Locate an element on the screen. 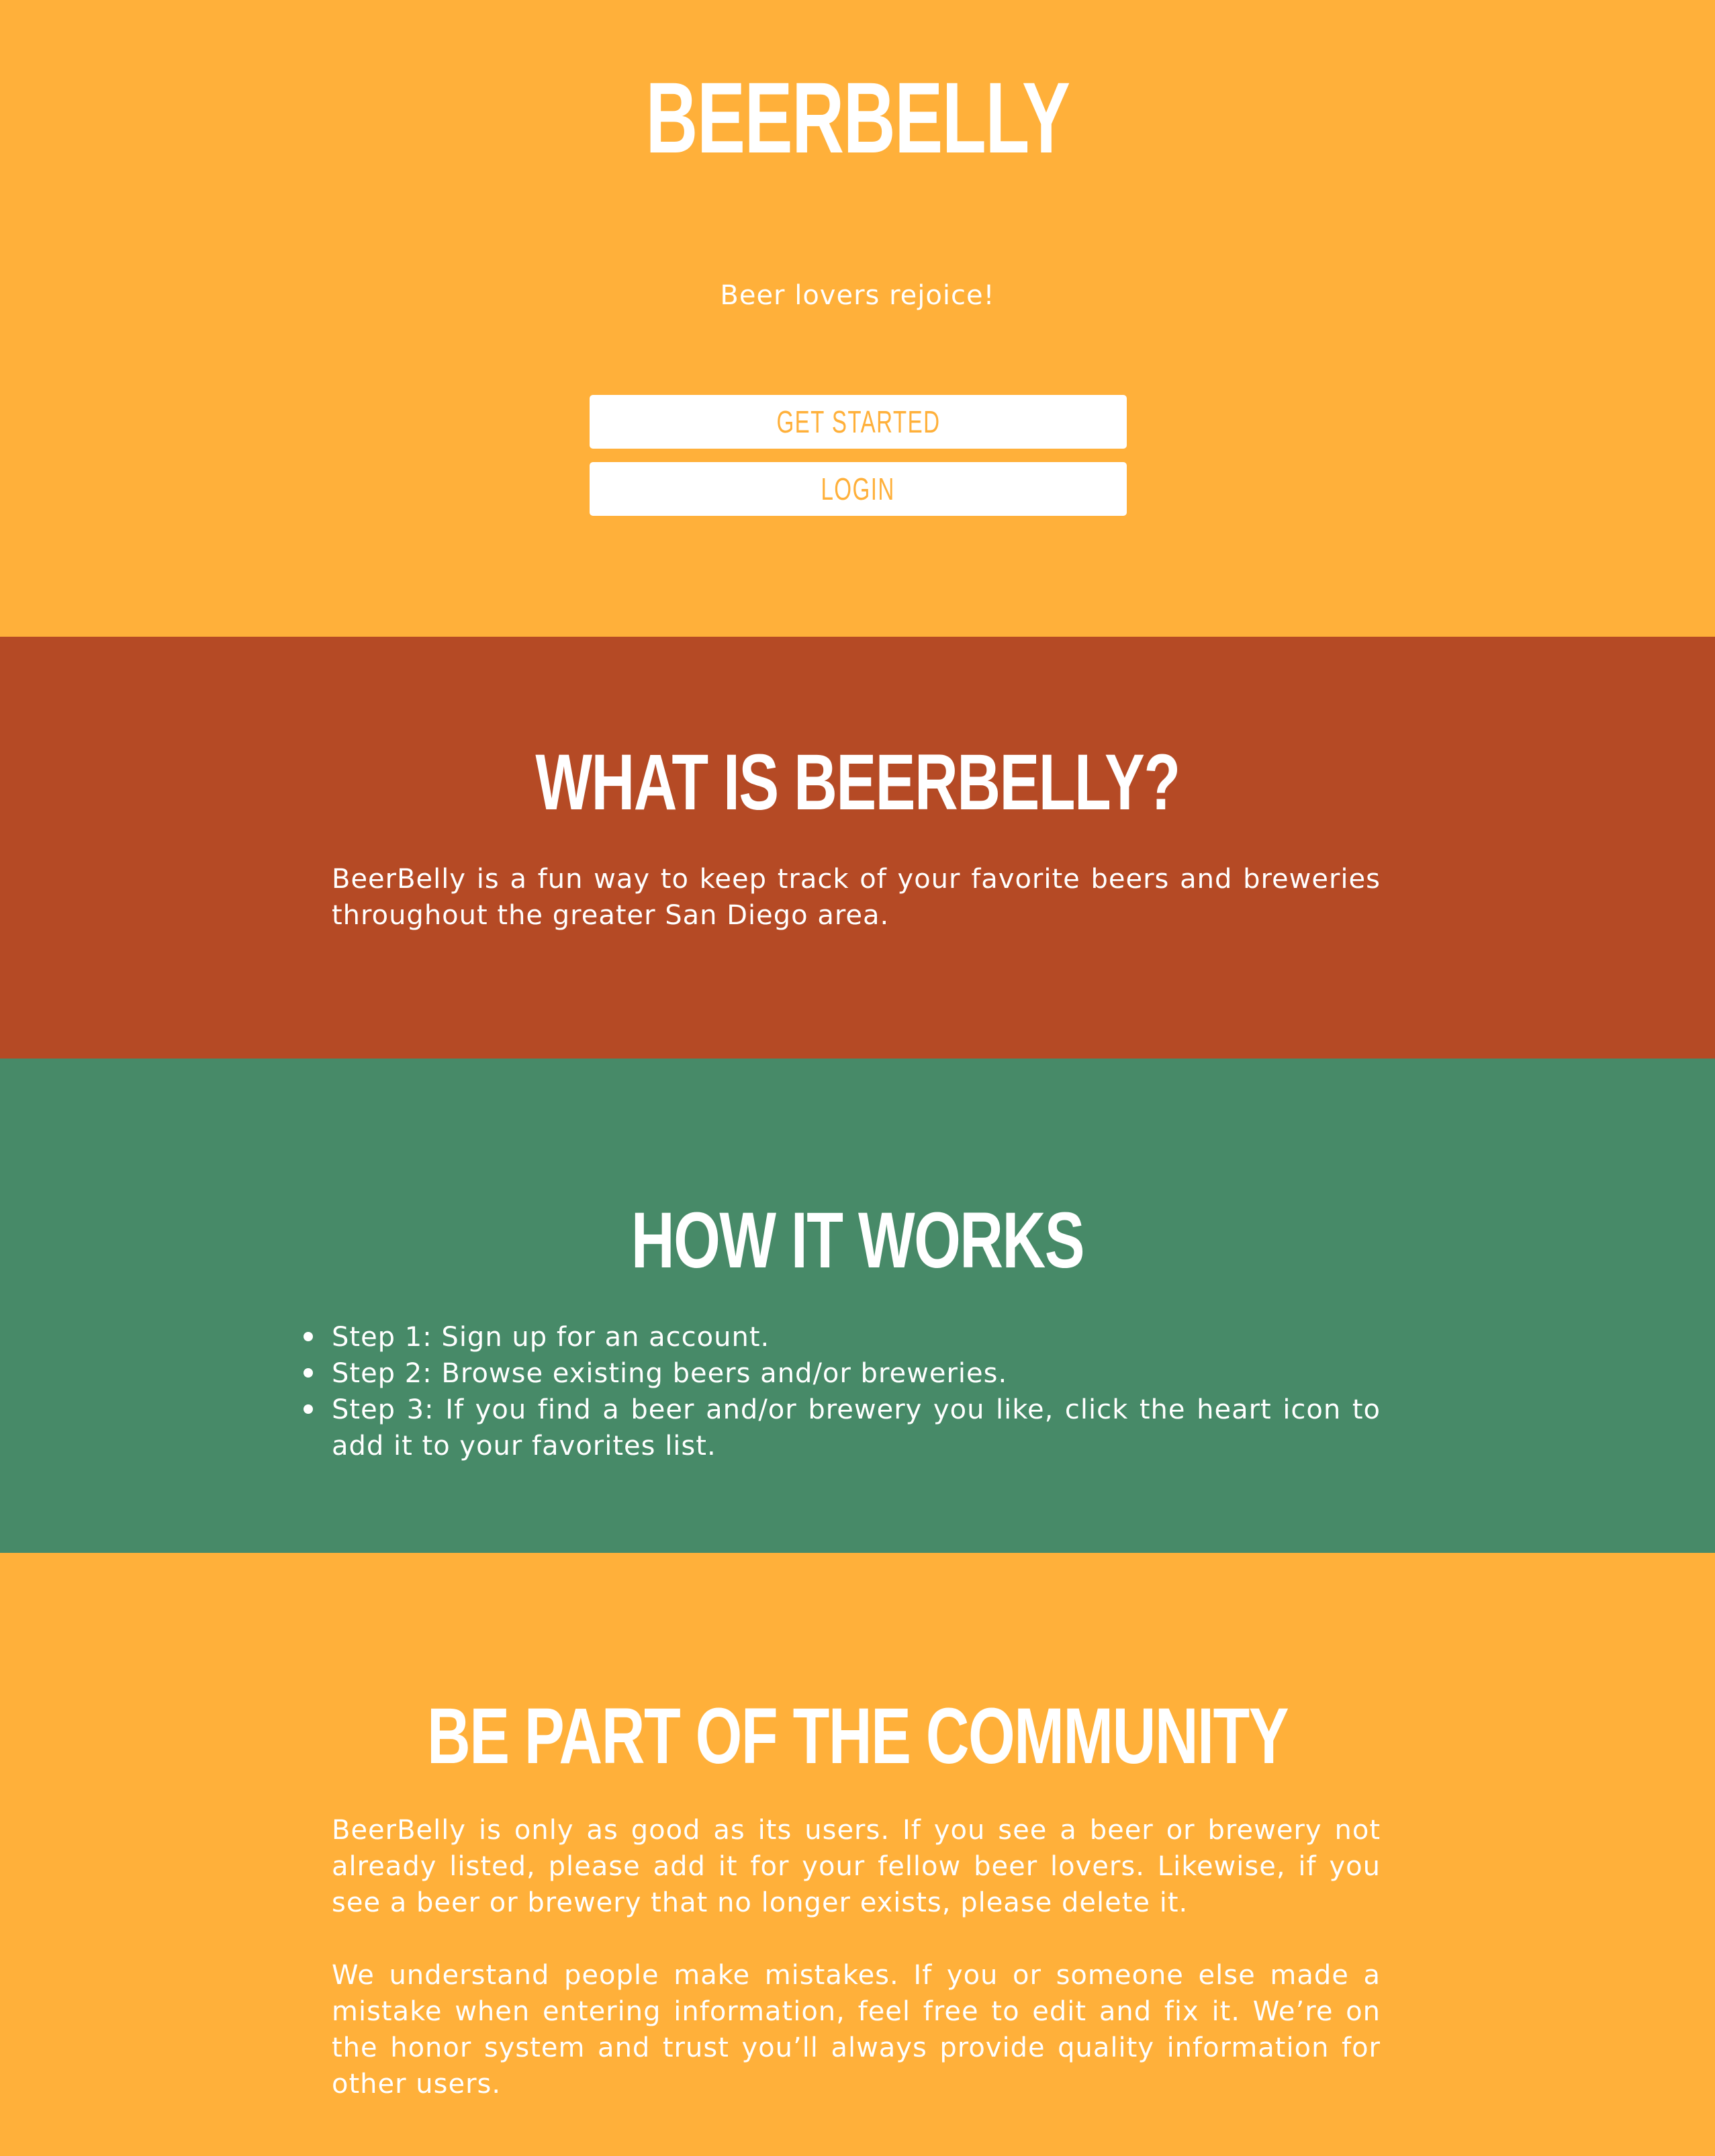 The image size is (1715, 2156). brand-title: BeerBelly is located at coordinates (857, 117).